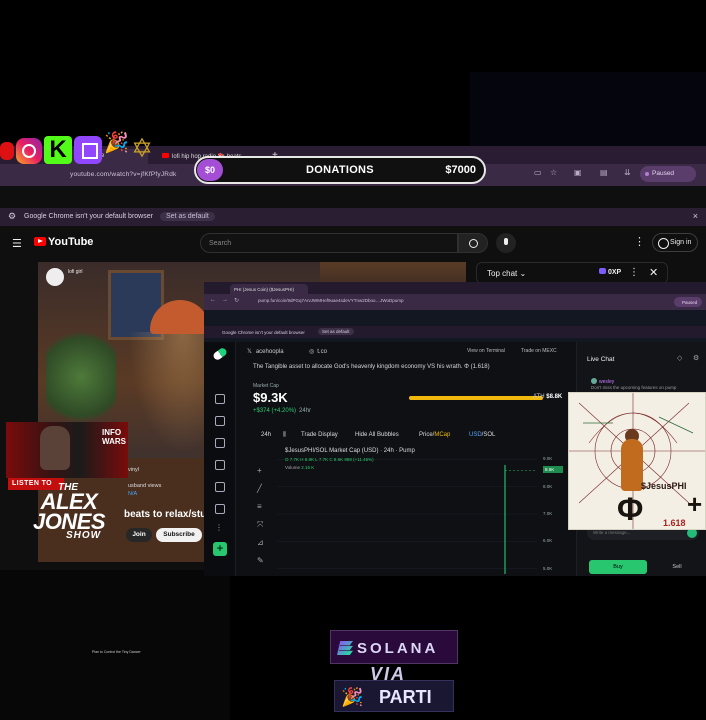 This screenshot has height=720, width=706. I want to click on more-icon: ⋮, so click(220, 529).